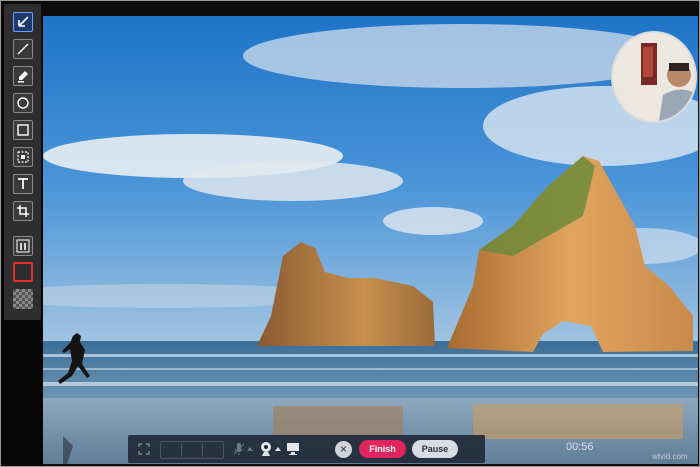 The width and height of the screenshot is (700, 467). I want to click on crop-icon, so click(23, 211).